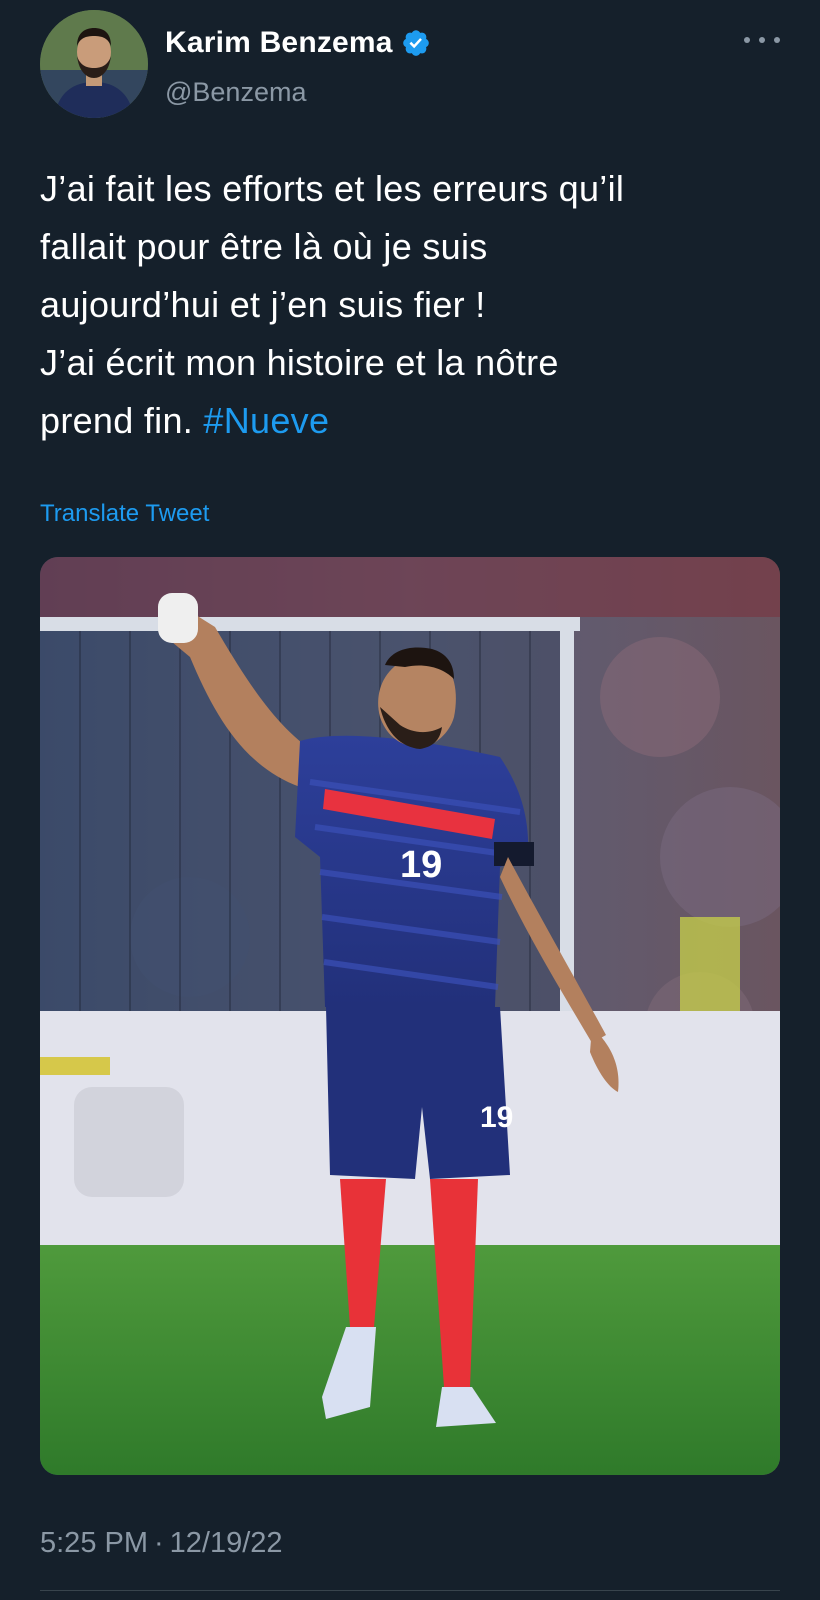 The image size is (820, 1600). Describe the element at coordinates (124, 514) in the screenshot. I see `translate-tweet-link: Translate Tweet` at that location.